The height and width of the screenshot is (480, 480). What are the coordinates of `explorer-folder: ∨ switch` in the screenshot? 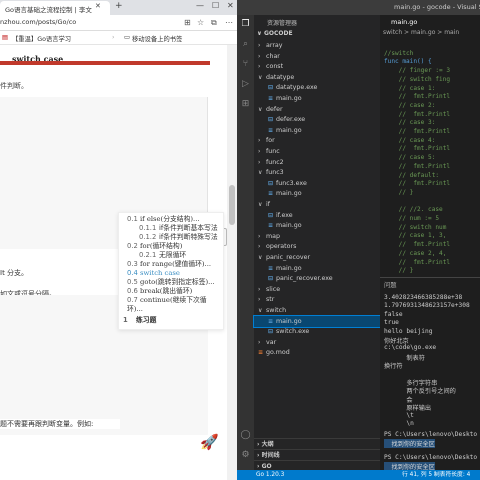 It's located at (317, 310).